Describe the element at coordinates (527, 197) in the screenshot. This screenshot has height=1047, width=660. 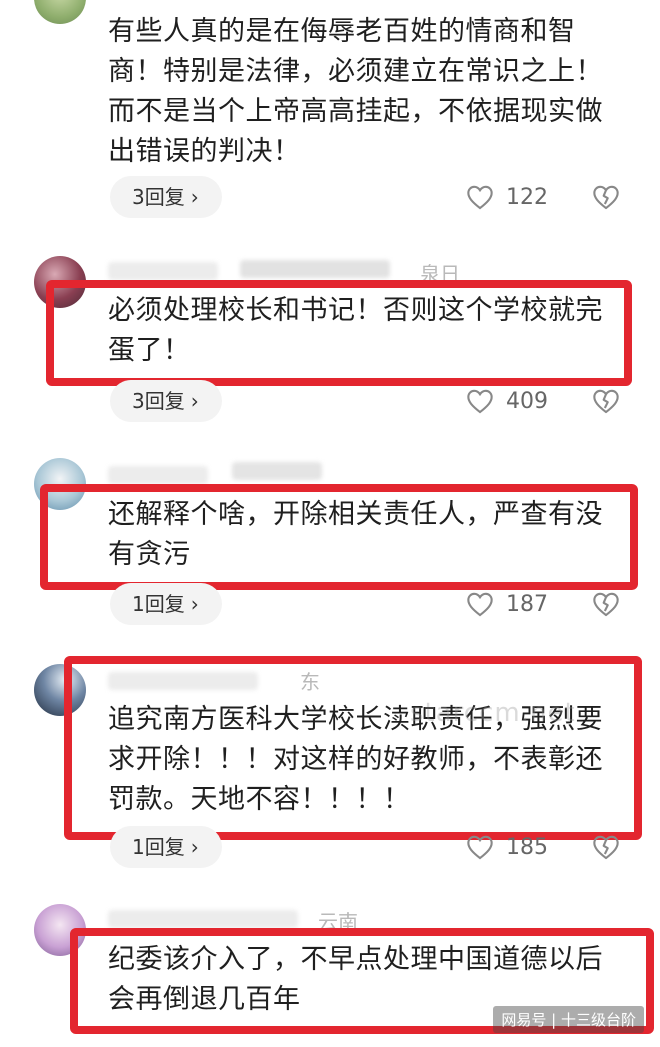
I see `like-count: 122` at that location.